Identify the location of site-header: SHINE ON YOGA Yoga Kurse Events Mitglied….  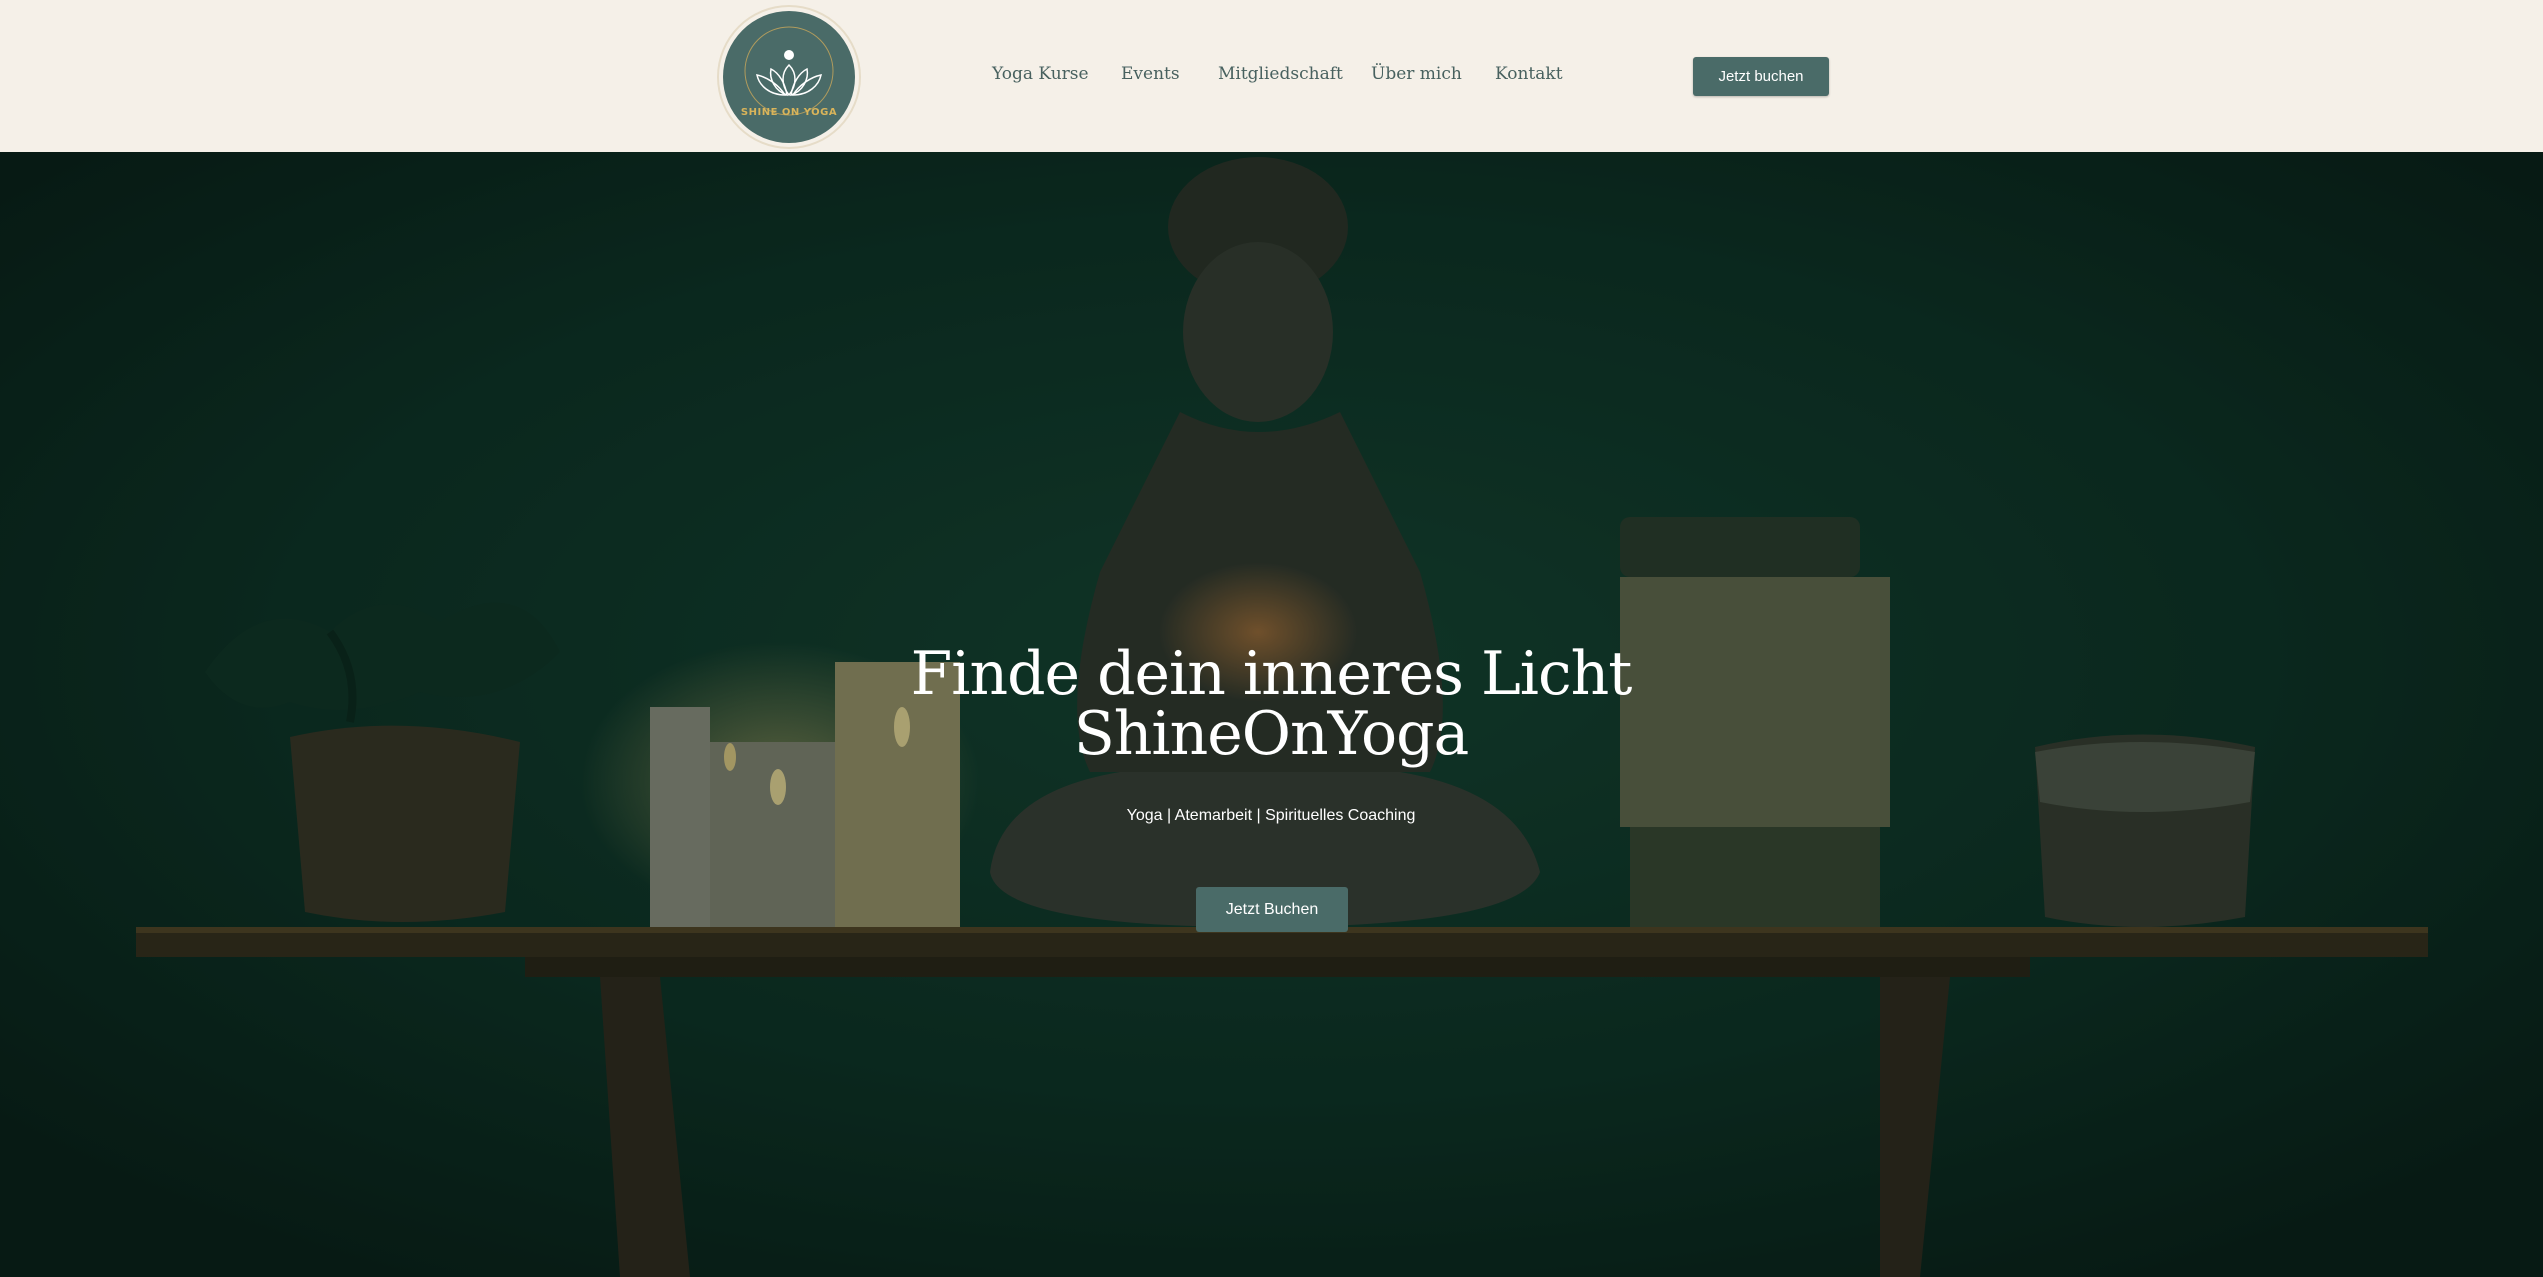
(1271, 76).